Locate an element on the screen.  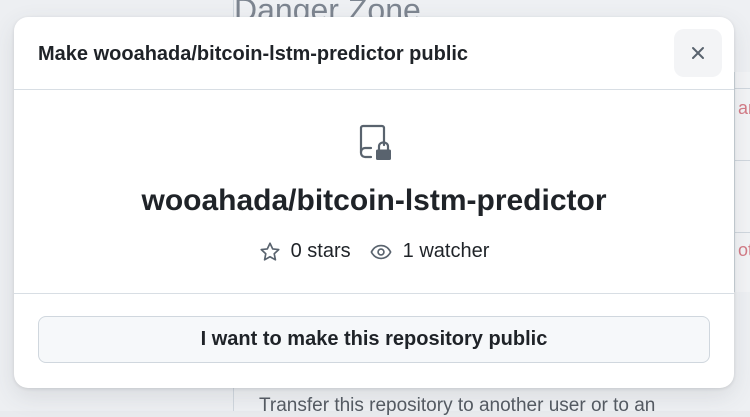
danger-zone-action-text: ote is located at coordinates (744, 250).